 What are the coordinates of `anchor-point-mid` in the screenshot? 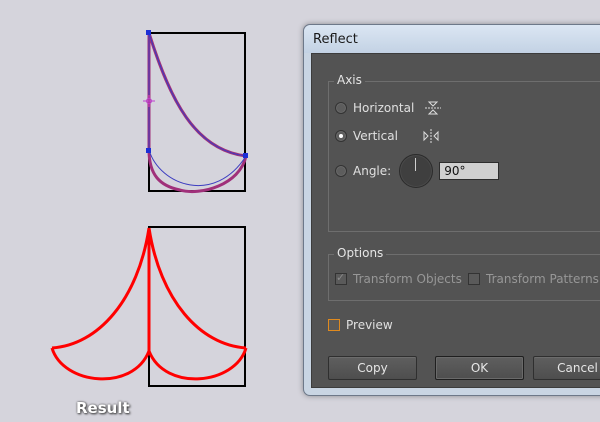 It's located at (148, 150).